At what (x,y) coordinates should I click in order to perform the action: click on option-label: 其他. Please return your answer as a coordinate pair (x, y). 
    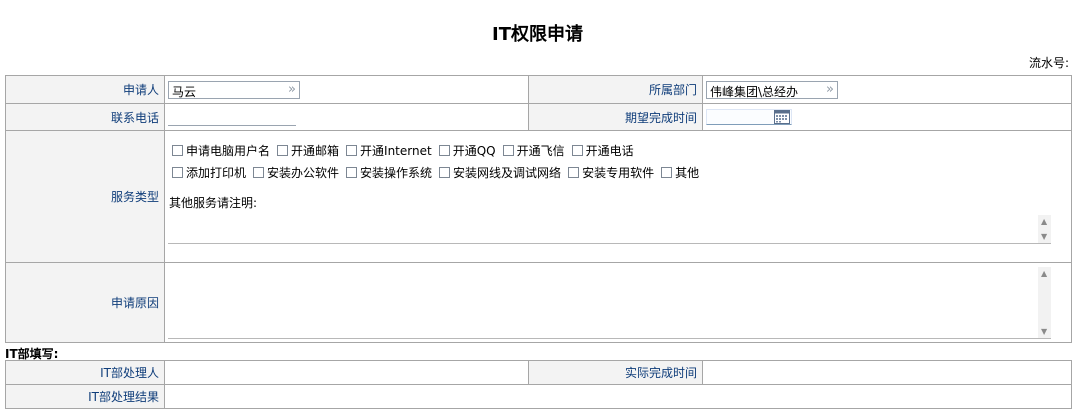
    Looking at the image, I should click on (687, 172).